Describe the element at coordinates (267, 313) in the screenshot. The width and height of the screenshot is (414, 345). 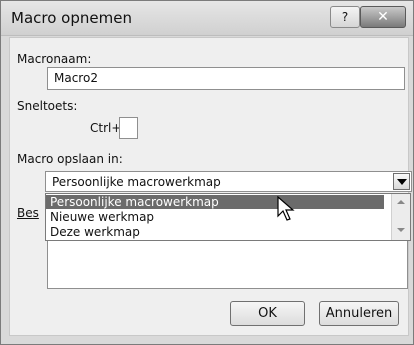
I see `ok-button: OK` at that location.